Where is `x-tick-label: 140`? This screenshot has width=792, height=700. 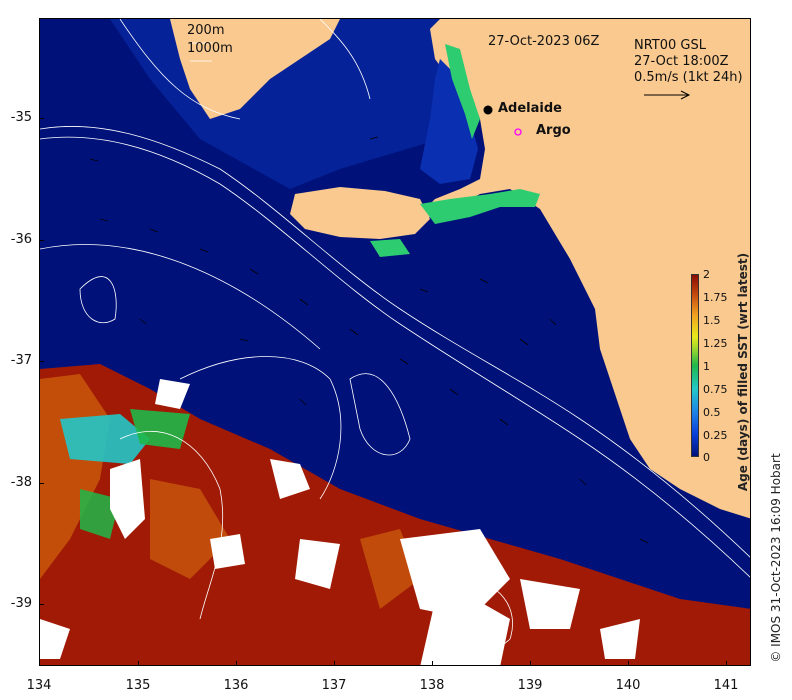 x-tick-label: 140 is located at coordinates (628, 685).